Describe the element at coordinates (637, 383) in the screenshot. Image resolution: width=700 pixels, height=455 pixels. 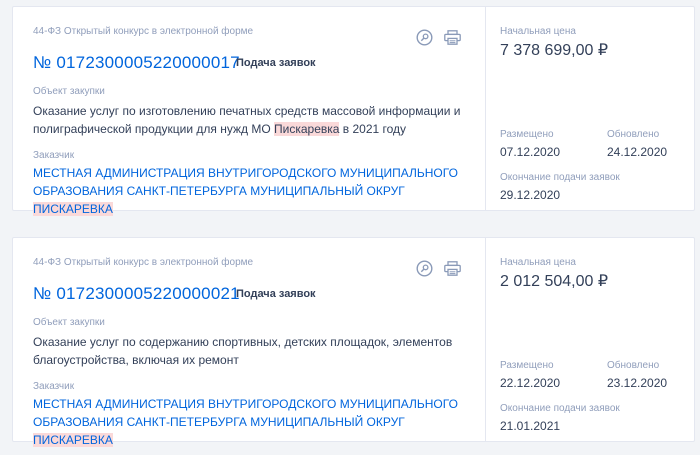
I see `updated-date: 23.12.2020` at that location.